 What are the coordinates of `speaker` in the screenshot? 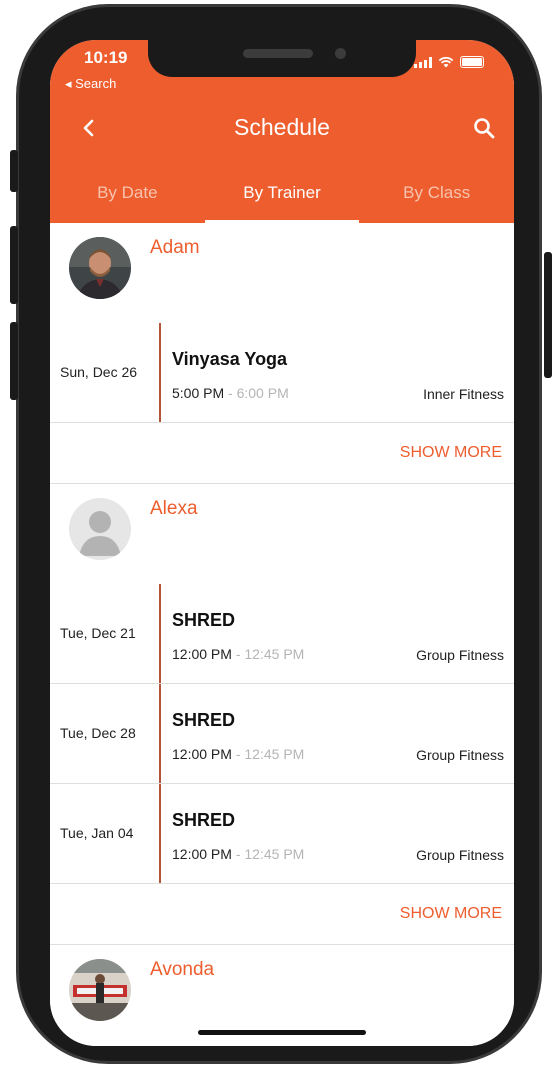 It's located at (278, 53).